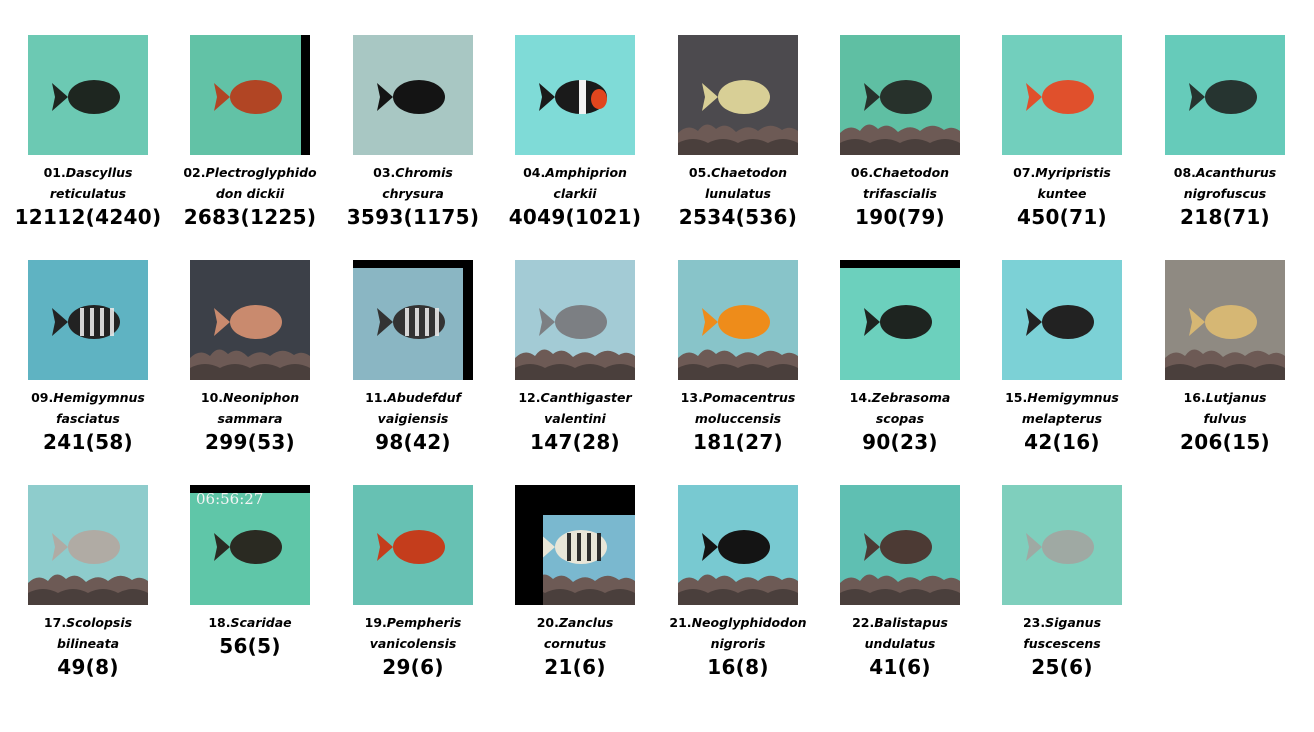 Image resolution: width=1314 pixels, height=732 pixels. What do you see at coordinates (575, 442) in the screenshot?
I see `image-count: 147(28)` at bounding box center [575, 442].